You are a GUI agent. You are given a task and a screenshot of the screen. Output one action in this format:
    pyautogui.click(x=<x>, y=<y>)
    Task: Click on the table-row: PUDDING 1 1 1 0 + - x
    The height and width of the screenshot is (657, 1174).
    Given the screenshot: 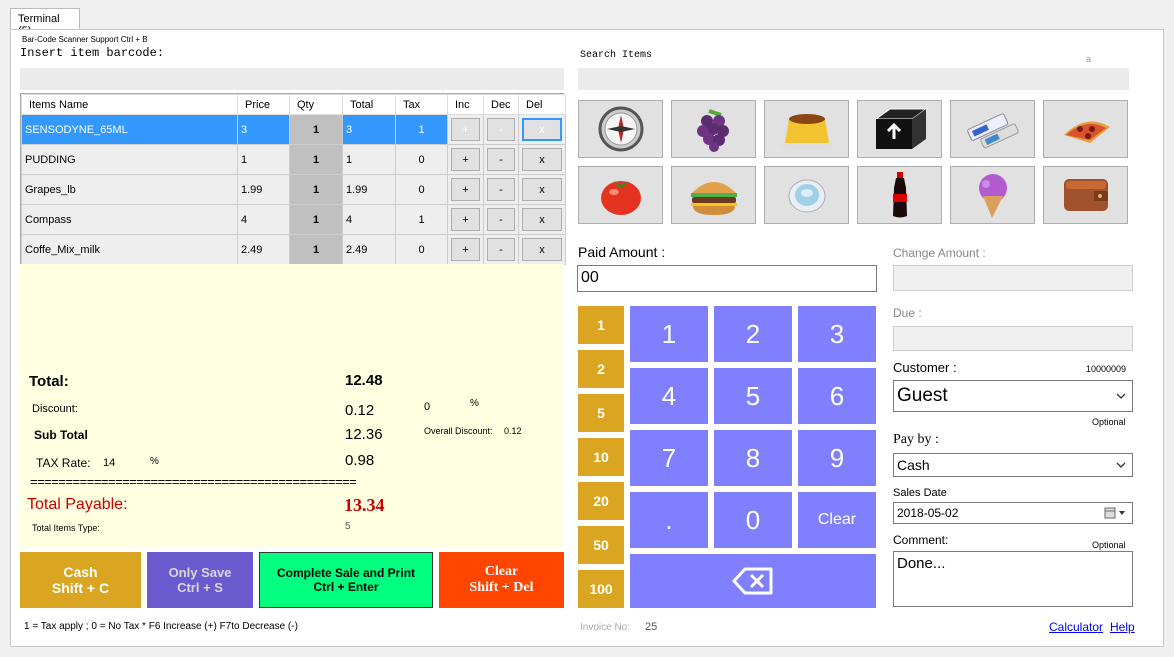 What is the action you would take?
    pyautogui.click(x=293, y=159)
    